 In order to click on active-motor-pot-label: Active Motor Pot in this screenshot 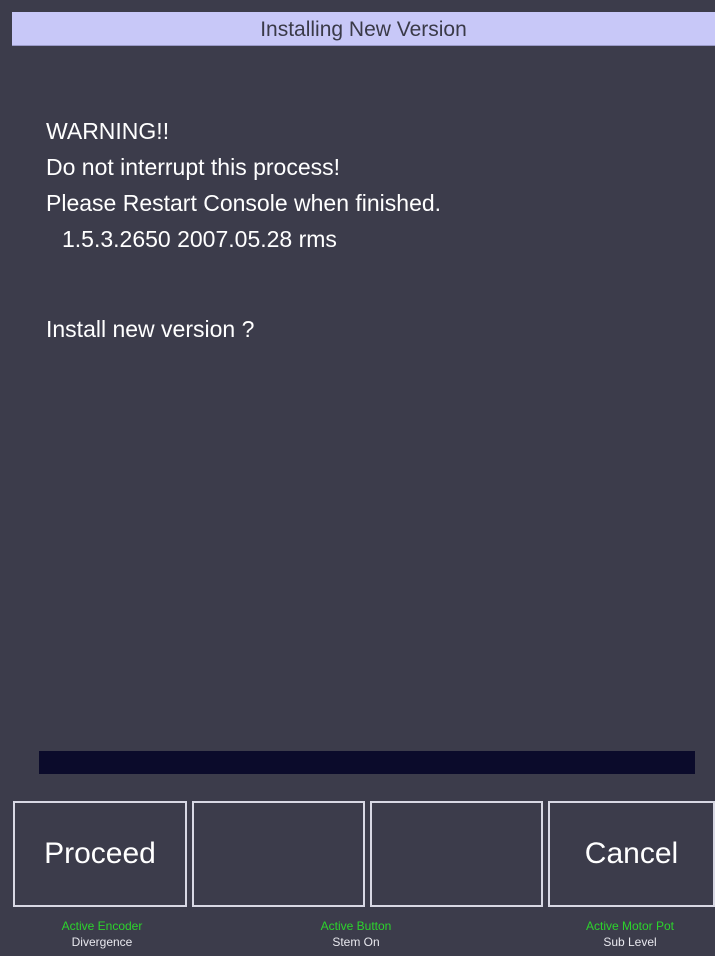, I will do `click(630, 926)`.